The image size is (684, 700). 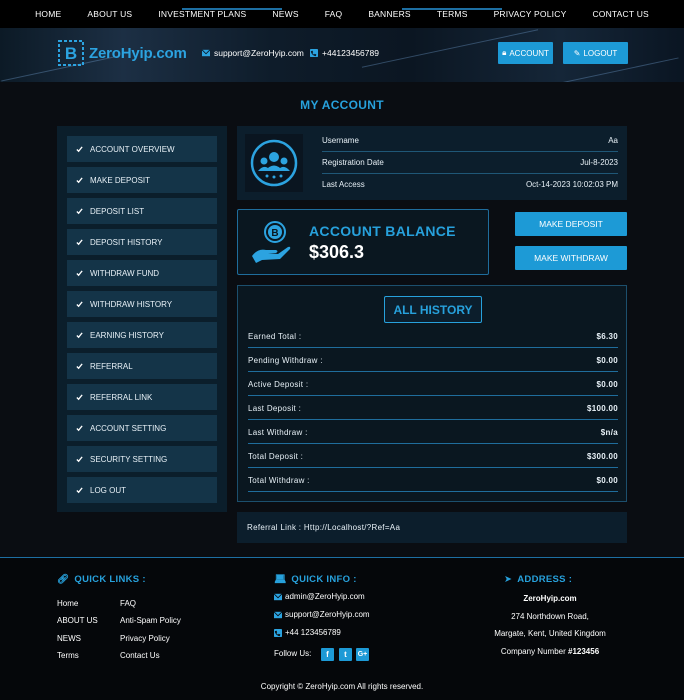 What do you see at coordinates (433, 481) in the screenshot?
I see `history-row-total-withdraw: Total Withdraw : $0.00` at bounding box center [433, 481].